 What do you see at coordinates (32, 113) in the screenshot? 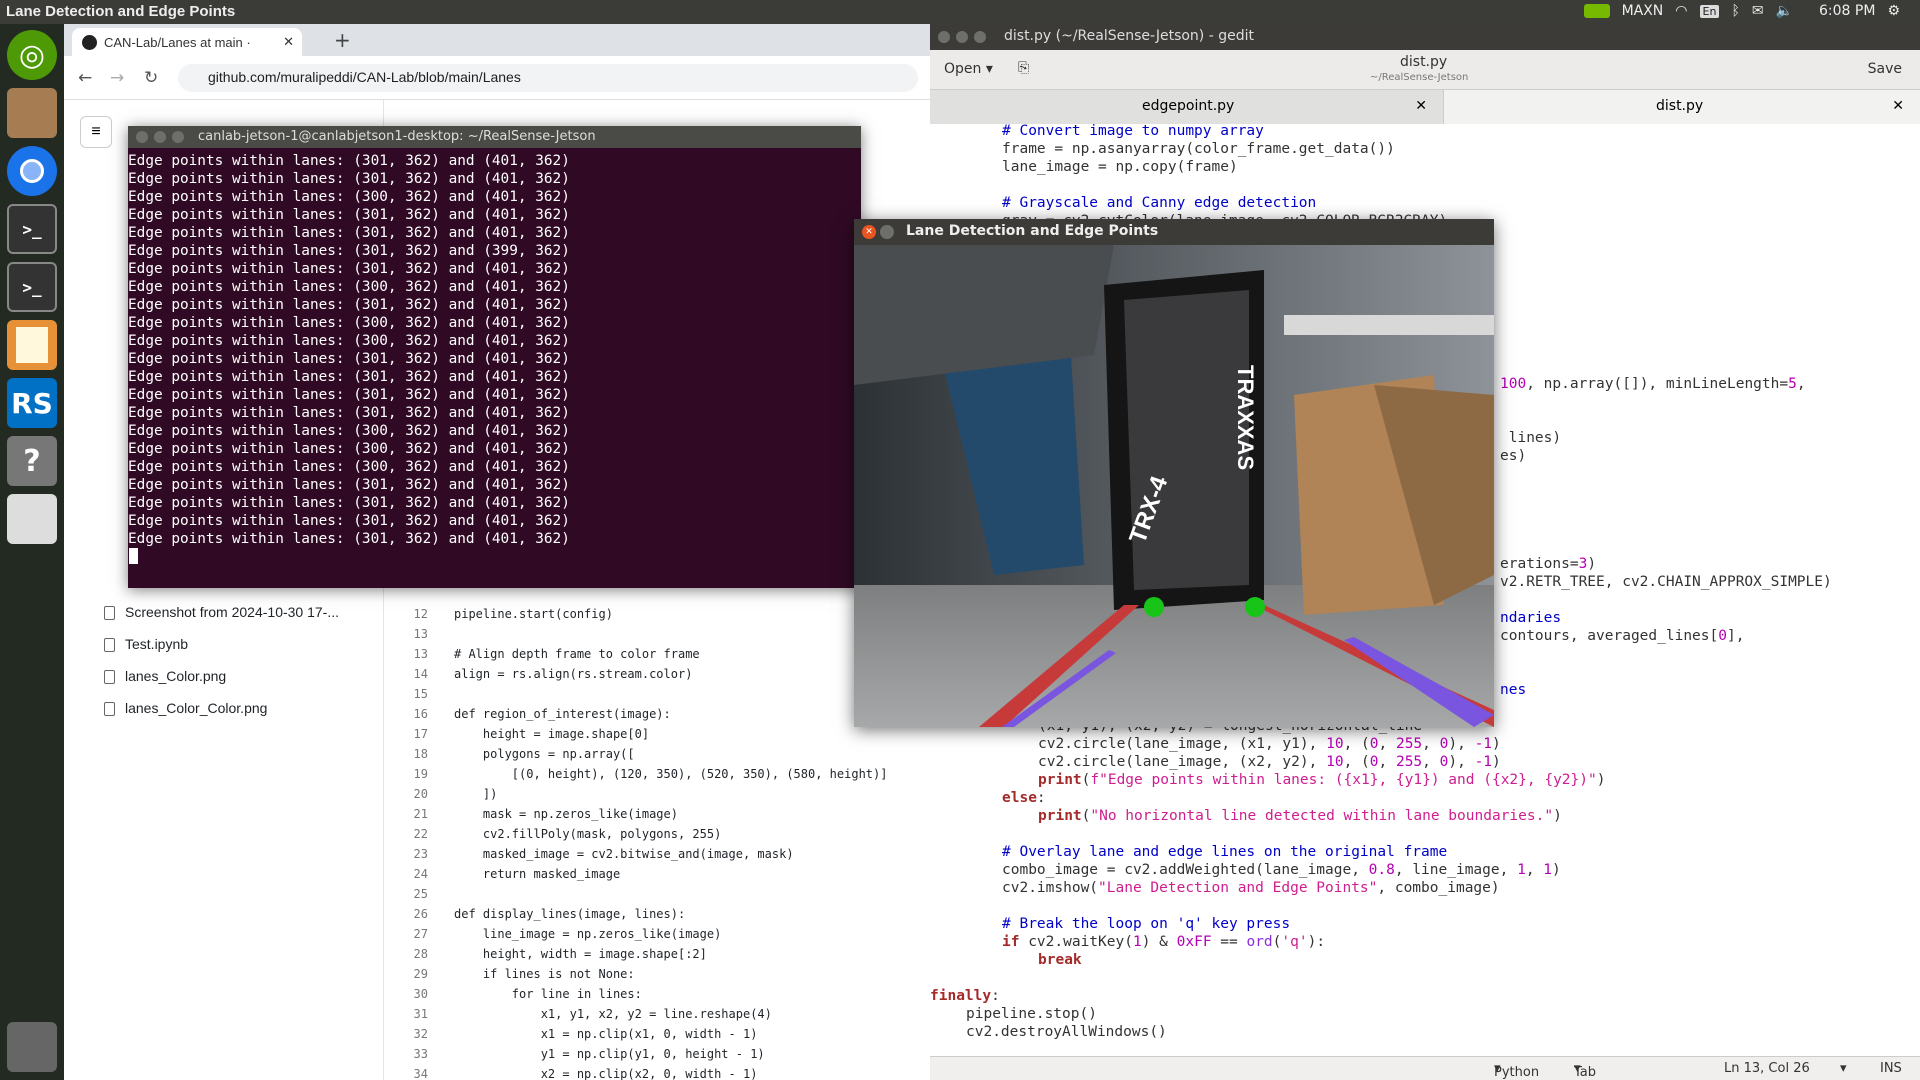
I see `files-icon` at bounding box center [32, 113].